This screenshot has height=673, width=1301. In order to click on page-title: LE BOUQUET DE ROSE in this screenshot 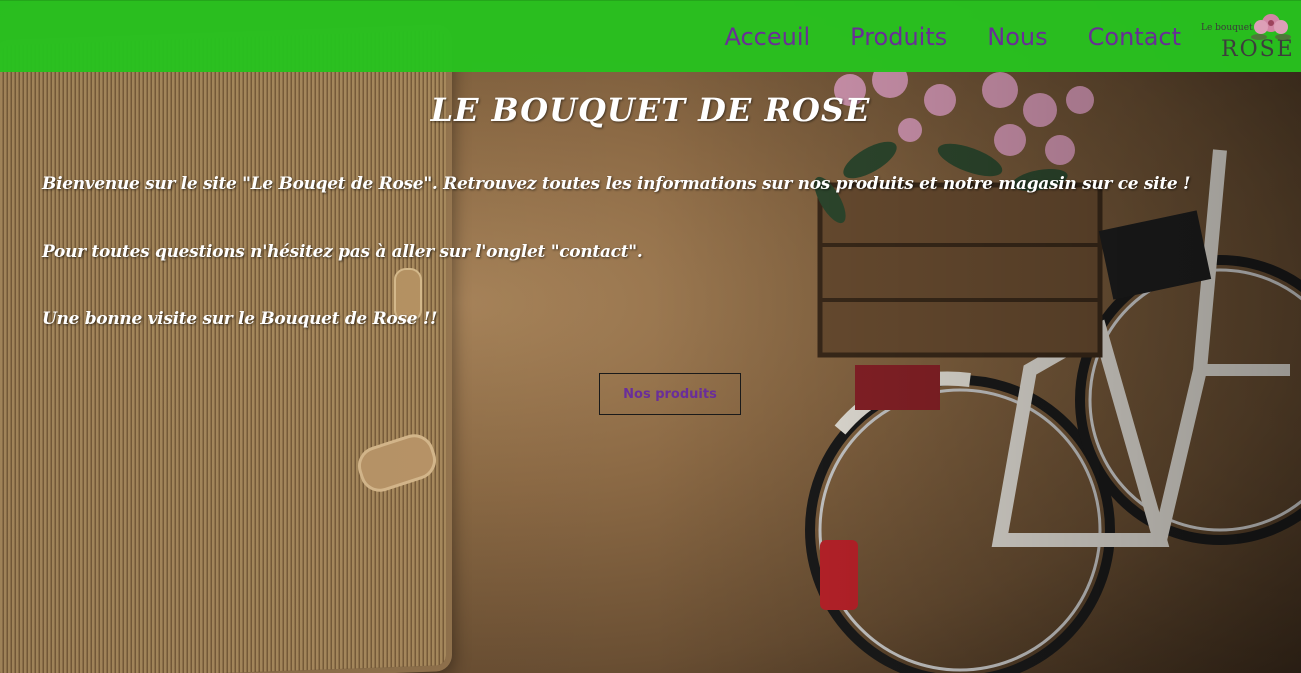, I will do `click(650, 110)`.